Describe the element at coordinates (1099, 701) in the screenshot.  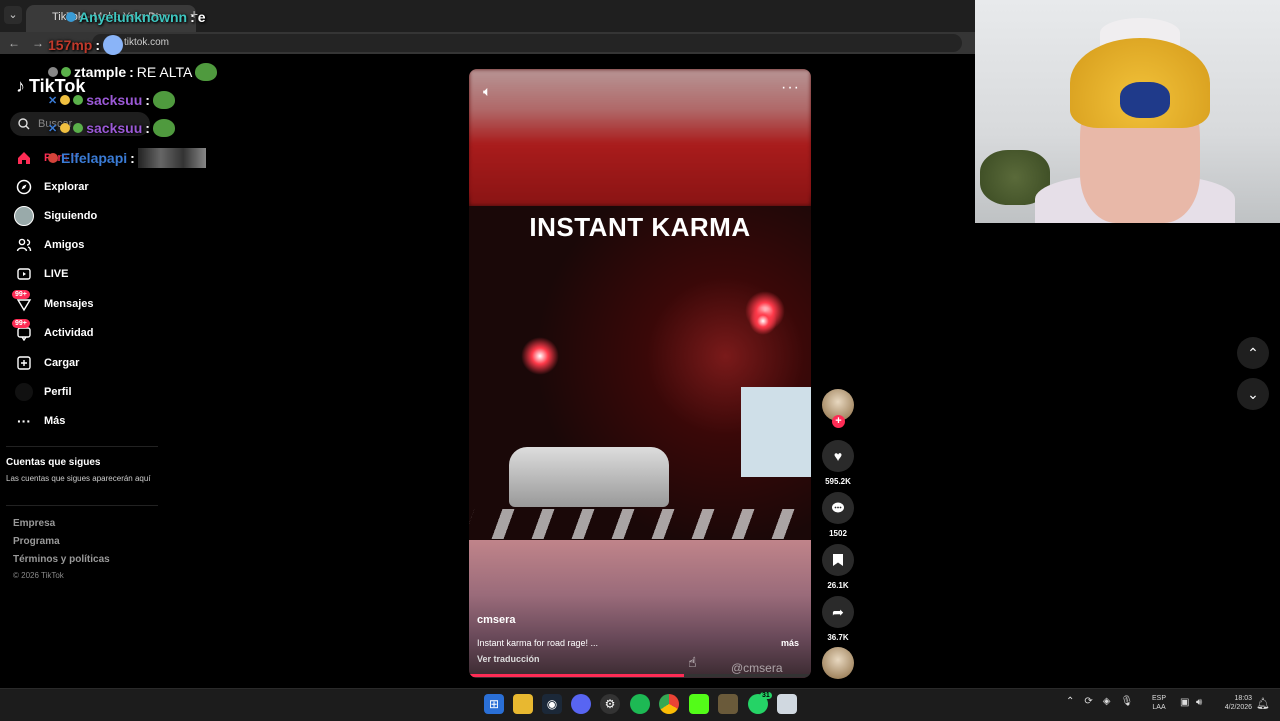
I see `system-tray: ⌃ ⟳ ◈ 🎙︎` at that location.